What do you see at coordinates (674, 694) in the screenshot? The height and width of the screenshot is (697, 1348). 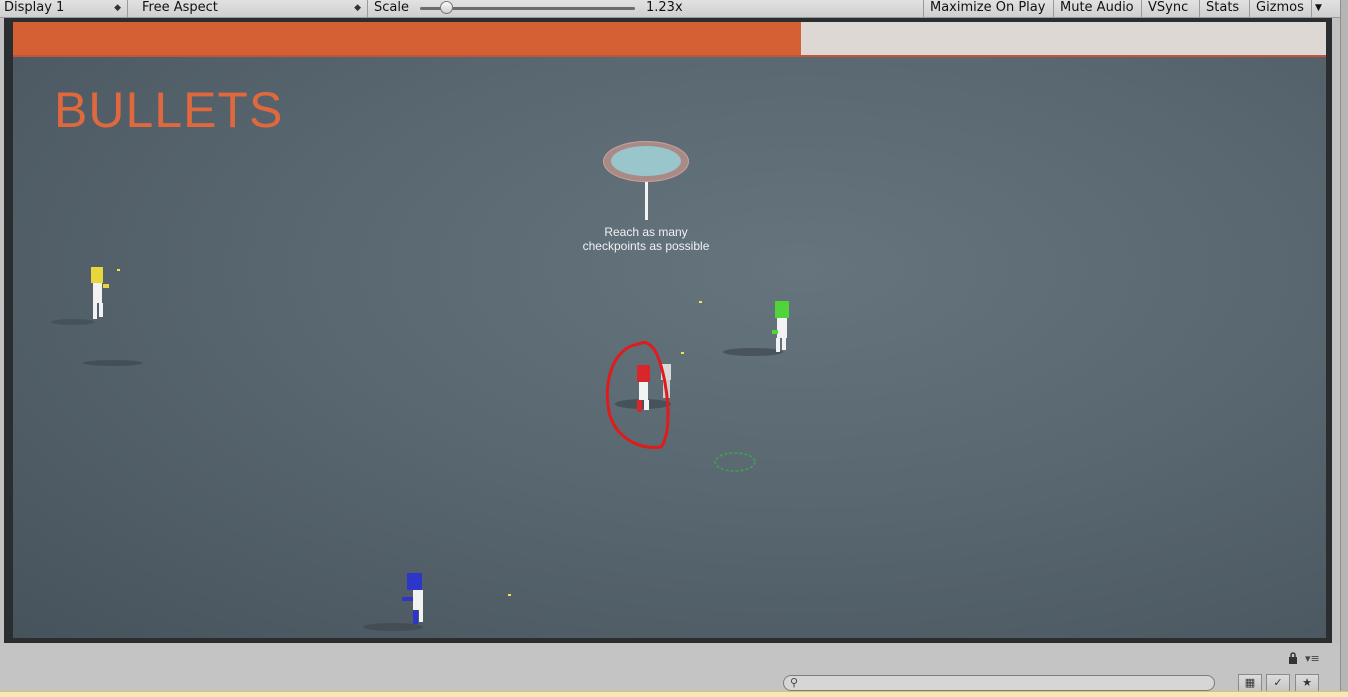 I see `status-bar` at bounding box center [674, 694].